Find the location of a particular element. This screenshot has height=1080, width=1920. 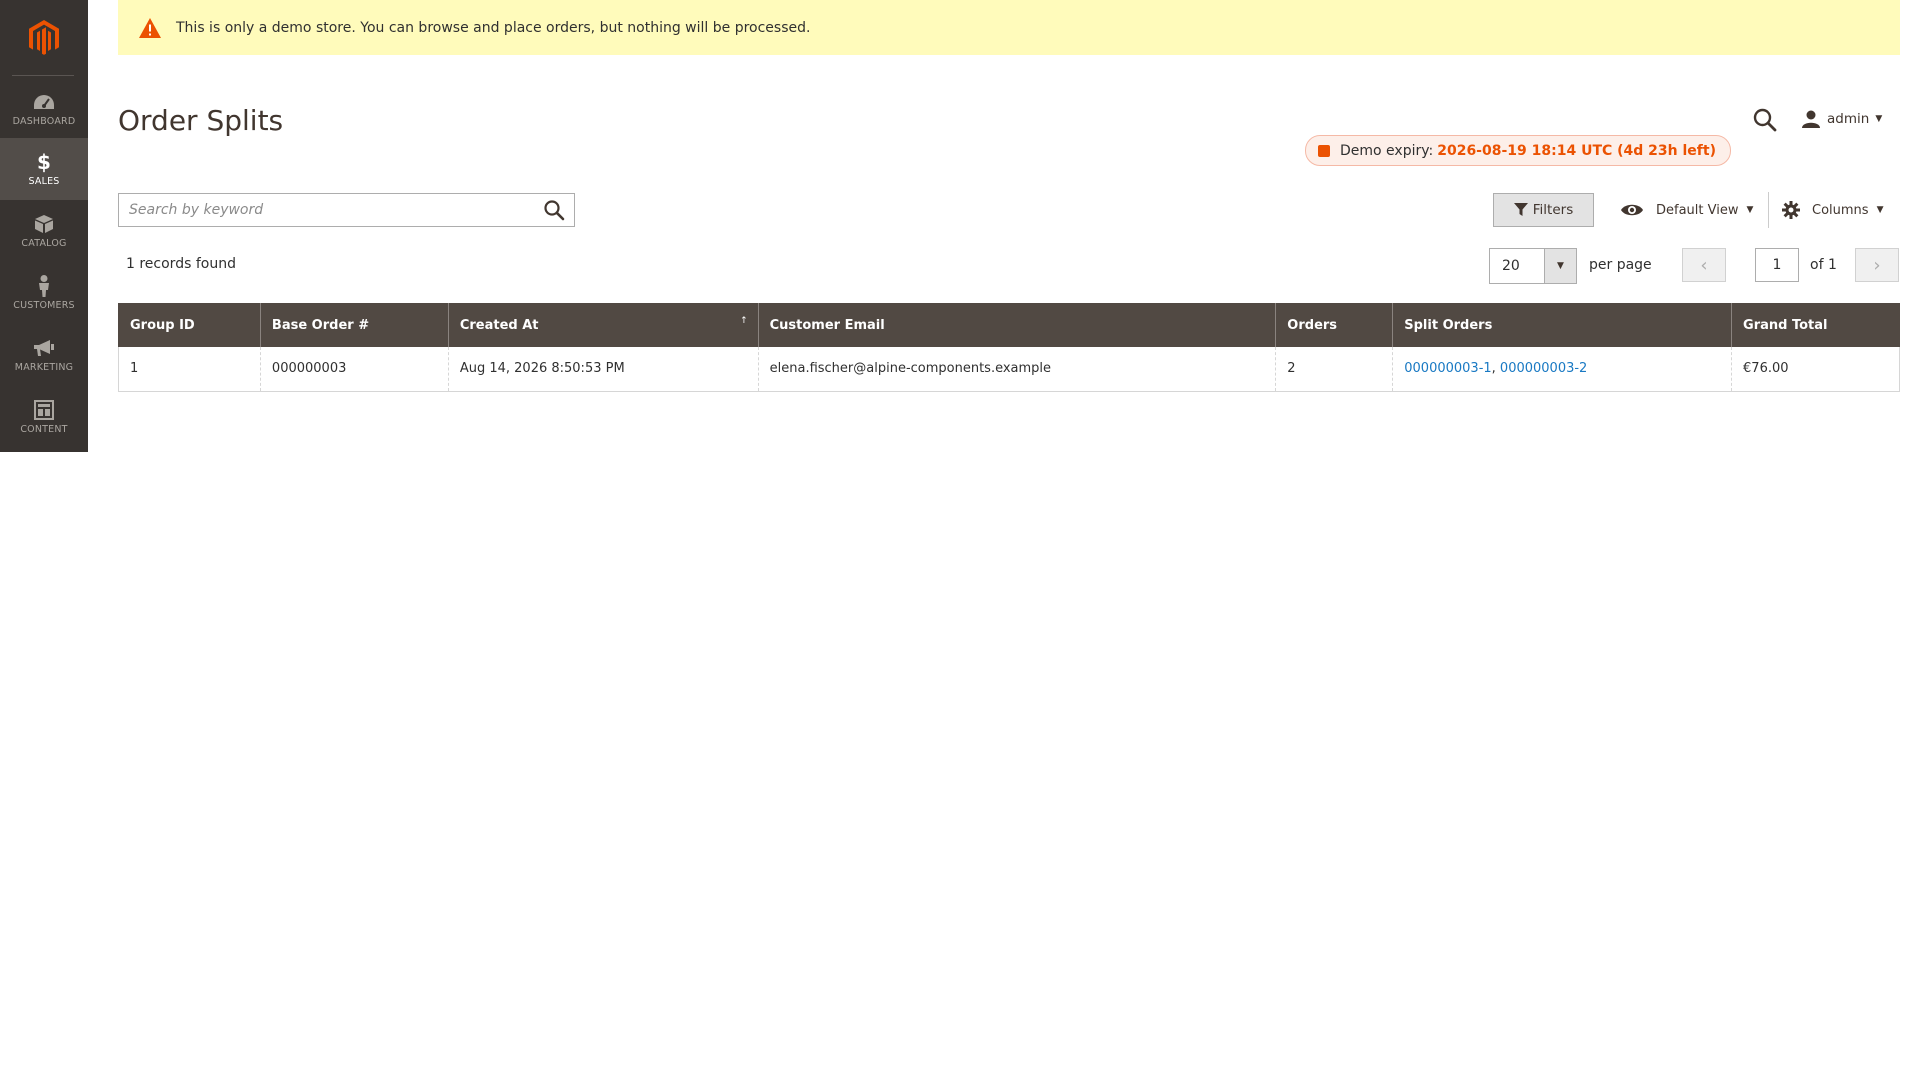

sidebar-item-label: DASHBOARD is located at coordinates (44, 121).